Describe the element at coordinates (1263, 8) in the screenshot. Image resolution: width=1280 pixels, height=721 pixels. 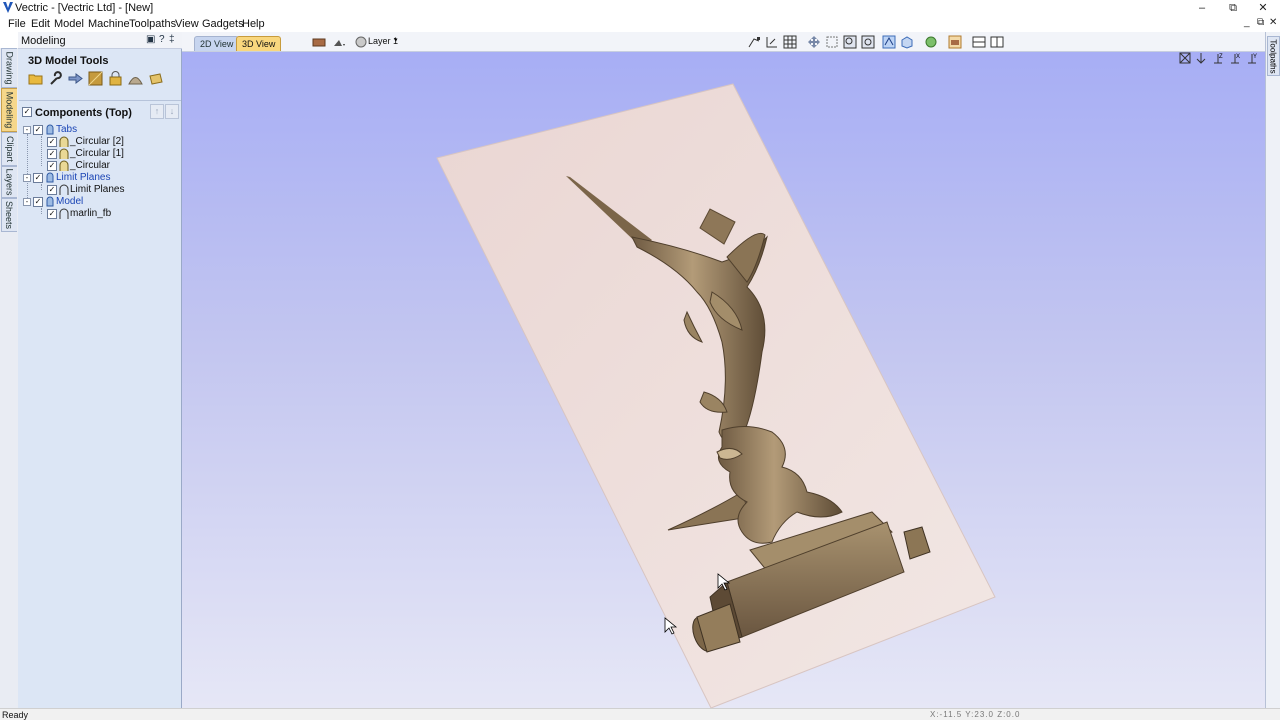
I see `close-button: ✕` at that location.